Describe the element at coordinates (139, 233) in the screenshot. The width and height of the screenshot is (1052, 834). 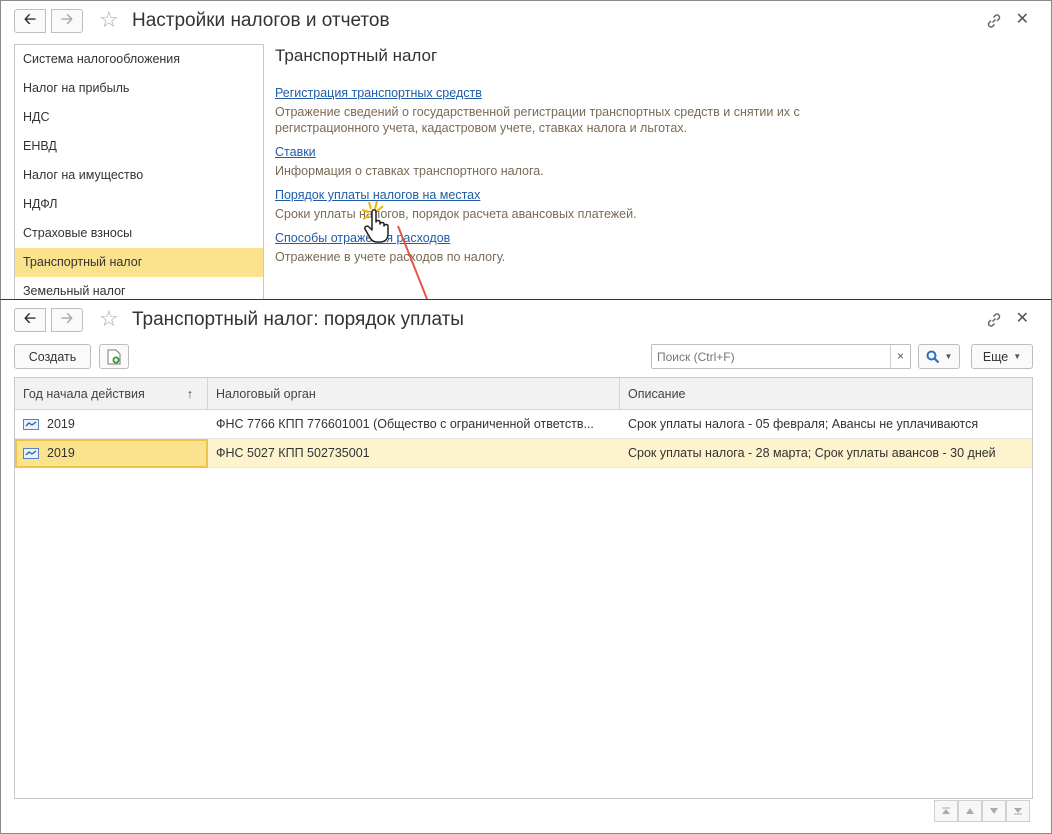
I see `sidebar-item-insurance: Страховые взносы` at that location.